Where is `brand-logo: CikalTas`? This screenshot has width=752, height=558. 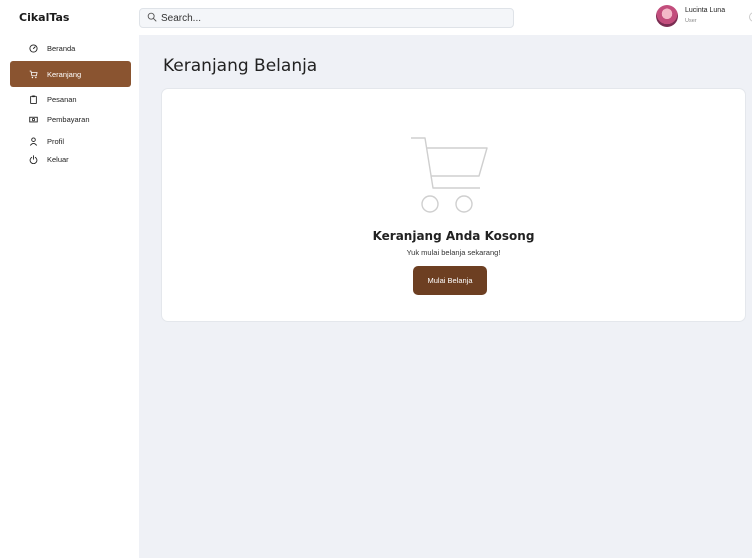
brand-logo: CikalTas is located at coordinates (44, 17).